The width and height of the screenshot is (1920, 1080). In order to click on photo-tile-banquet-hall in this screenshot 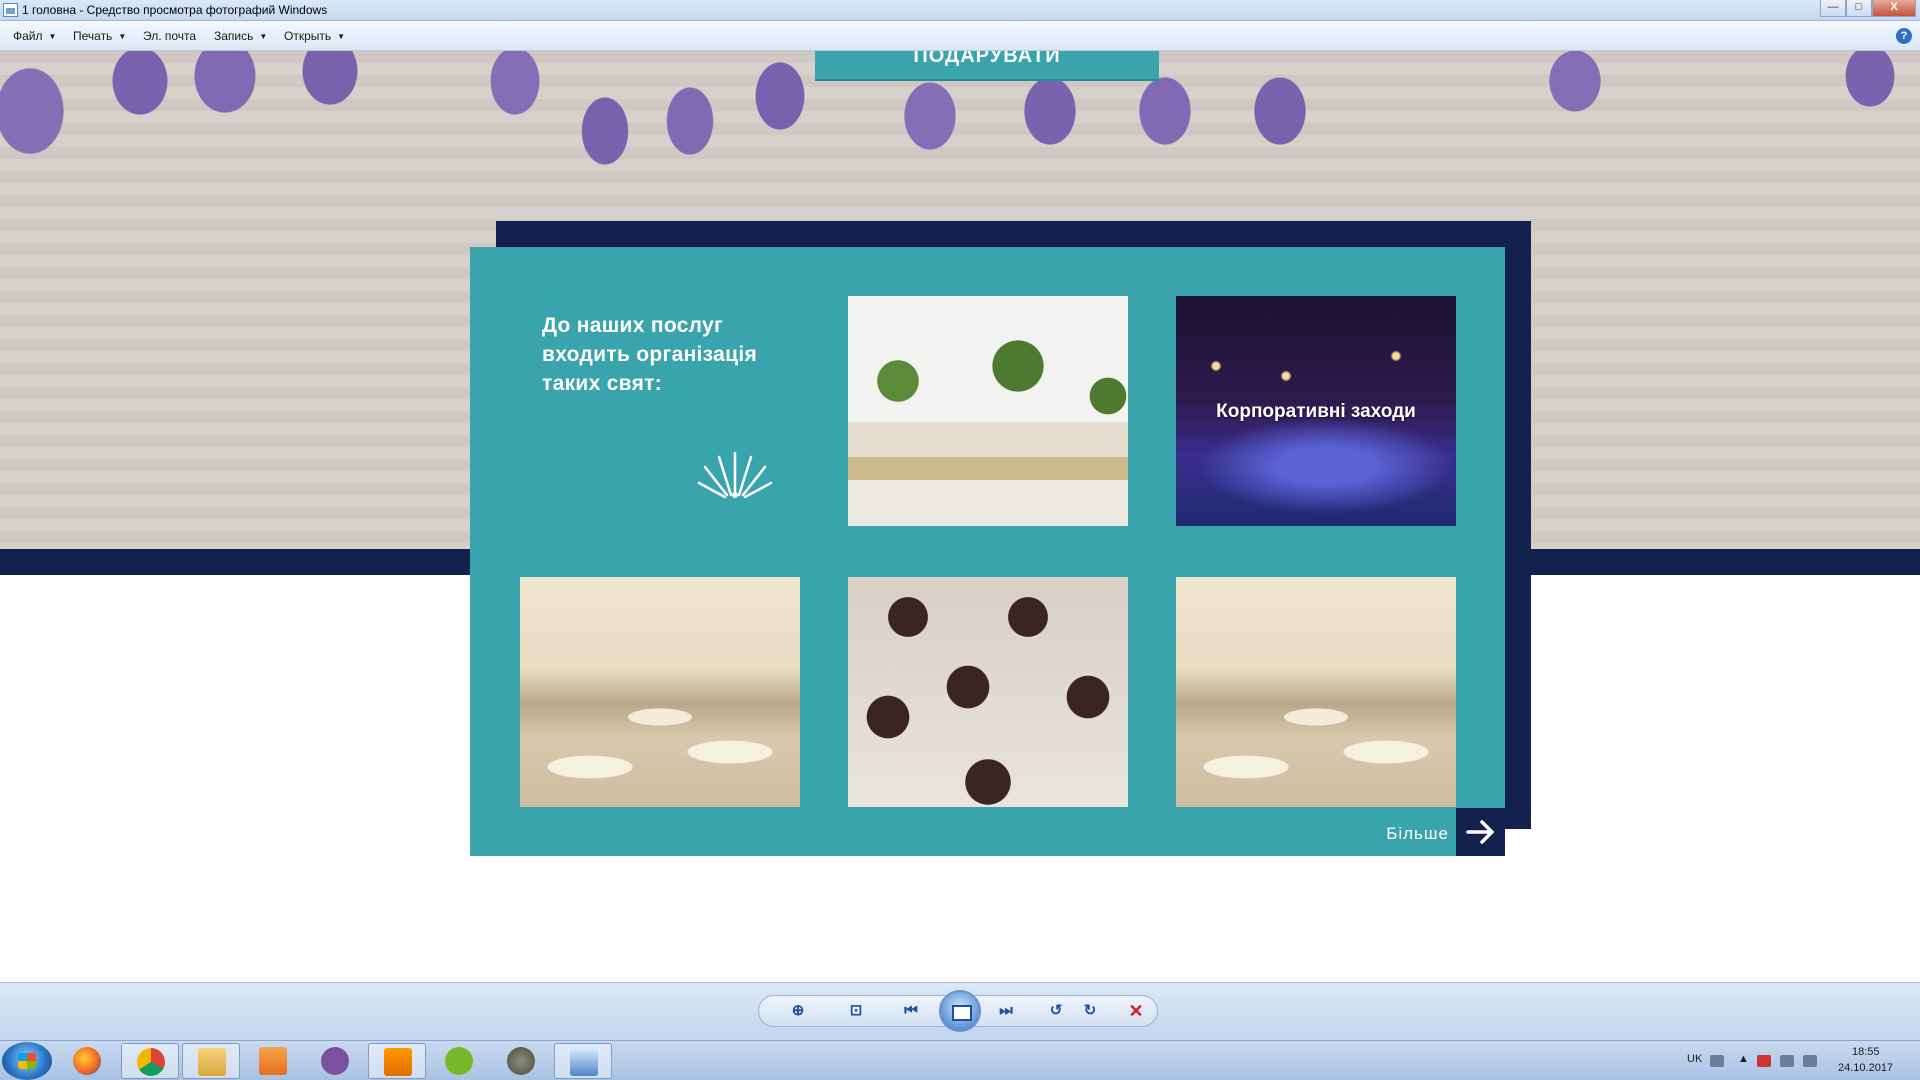, I will do `click(988, 692)`.